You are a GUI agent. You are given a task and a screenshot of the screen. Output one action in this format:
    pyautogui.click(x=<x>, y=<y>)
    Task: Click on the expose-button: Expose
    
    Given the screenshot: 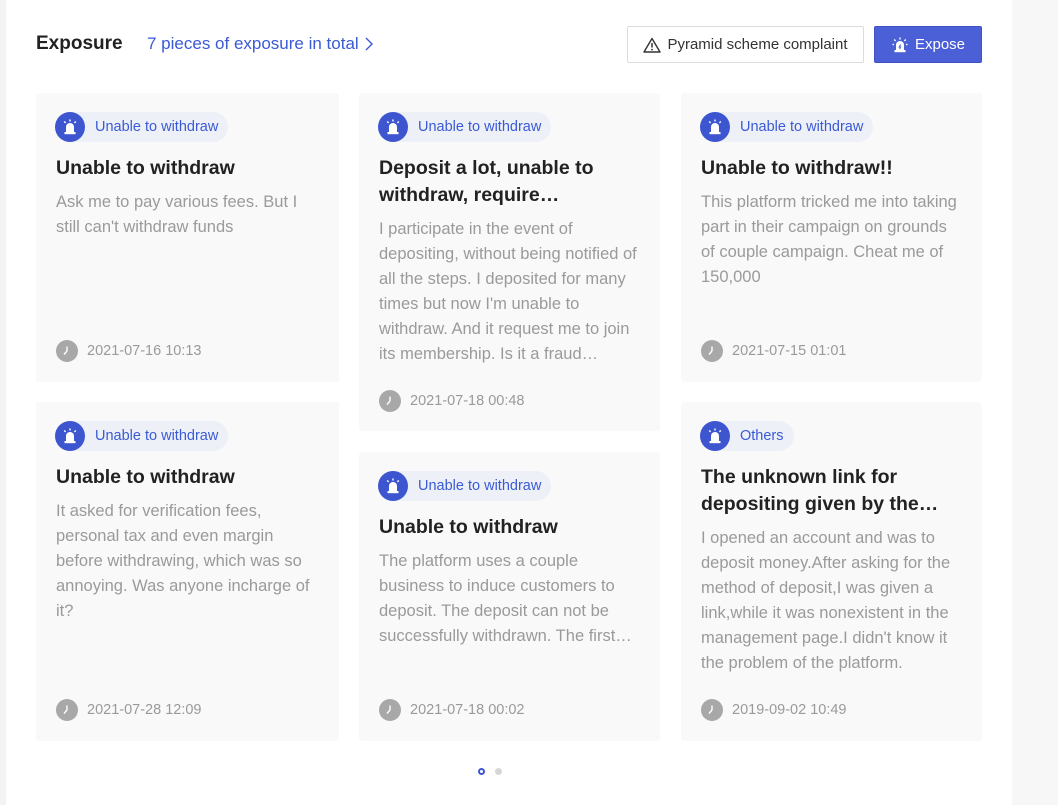 What is the action you would take?
    pyautogui.click(x=928, y=44)
    